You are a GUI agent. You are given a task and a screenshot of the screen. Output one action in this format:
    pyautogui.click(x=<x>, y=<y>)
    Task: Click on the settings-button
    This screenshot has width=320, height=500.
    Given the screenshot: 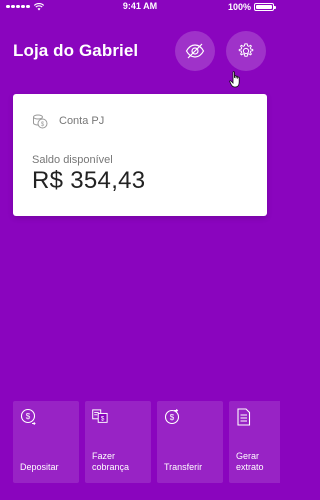 What is the action you would take?
    pyautogui.click(x=246, y=51)
    